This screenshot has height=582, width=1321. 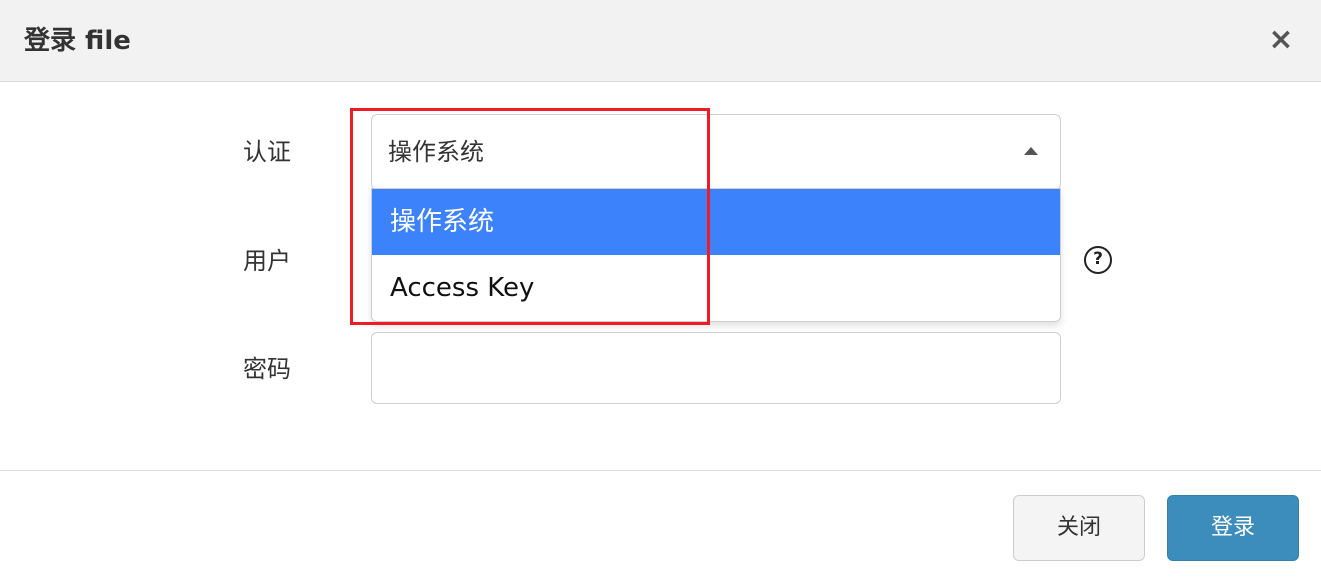 What do you see at coordinates (1098, 260) in the screenshot?
I see `help-icon: ?` at bounding box center [1098, 260].